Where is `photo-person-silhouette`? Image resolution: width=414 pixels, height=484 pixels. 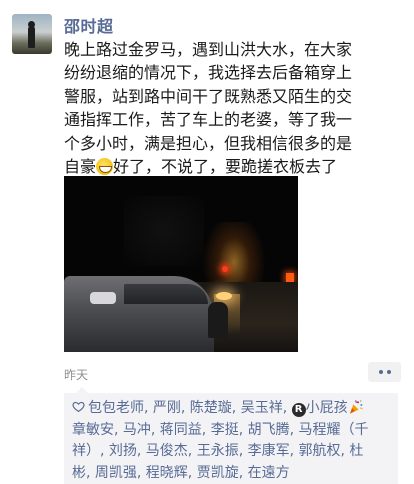
photo-person-silhouette is located at coordinates (218, 320).